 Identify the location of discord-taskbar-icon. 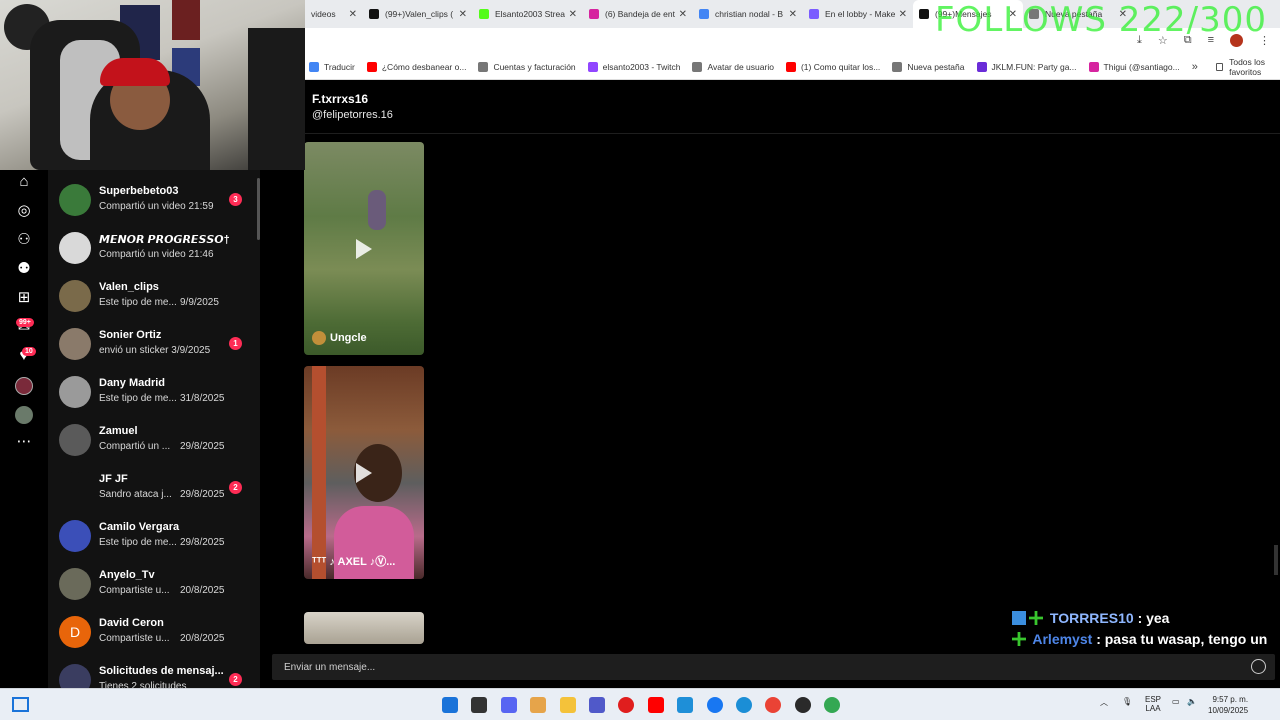
(508, 705).